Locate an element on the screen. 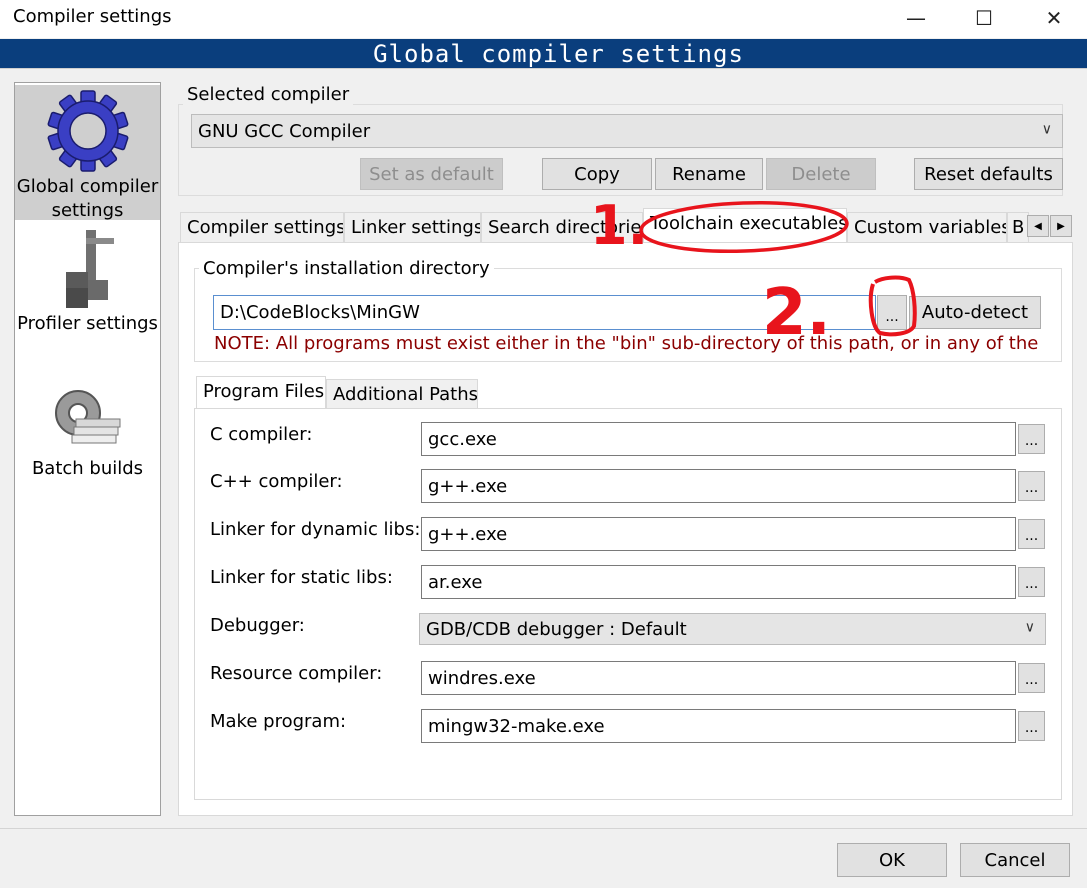  reset-defaults-button: Reset defaults is located at coordinates (988, 174).